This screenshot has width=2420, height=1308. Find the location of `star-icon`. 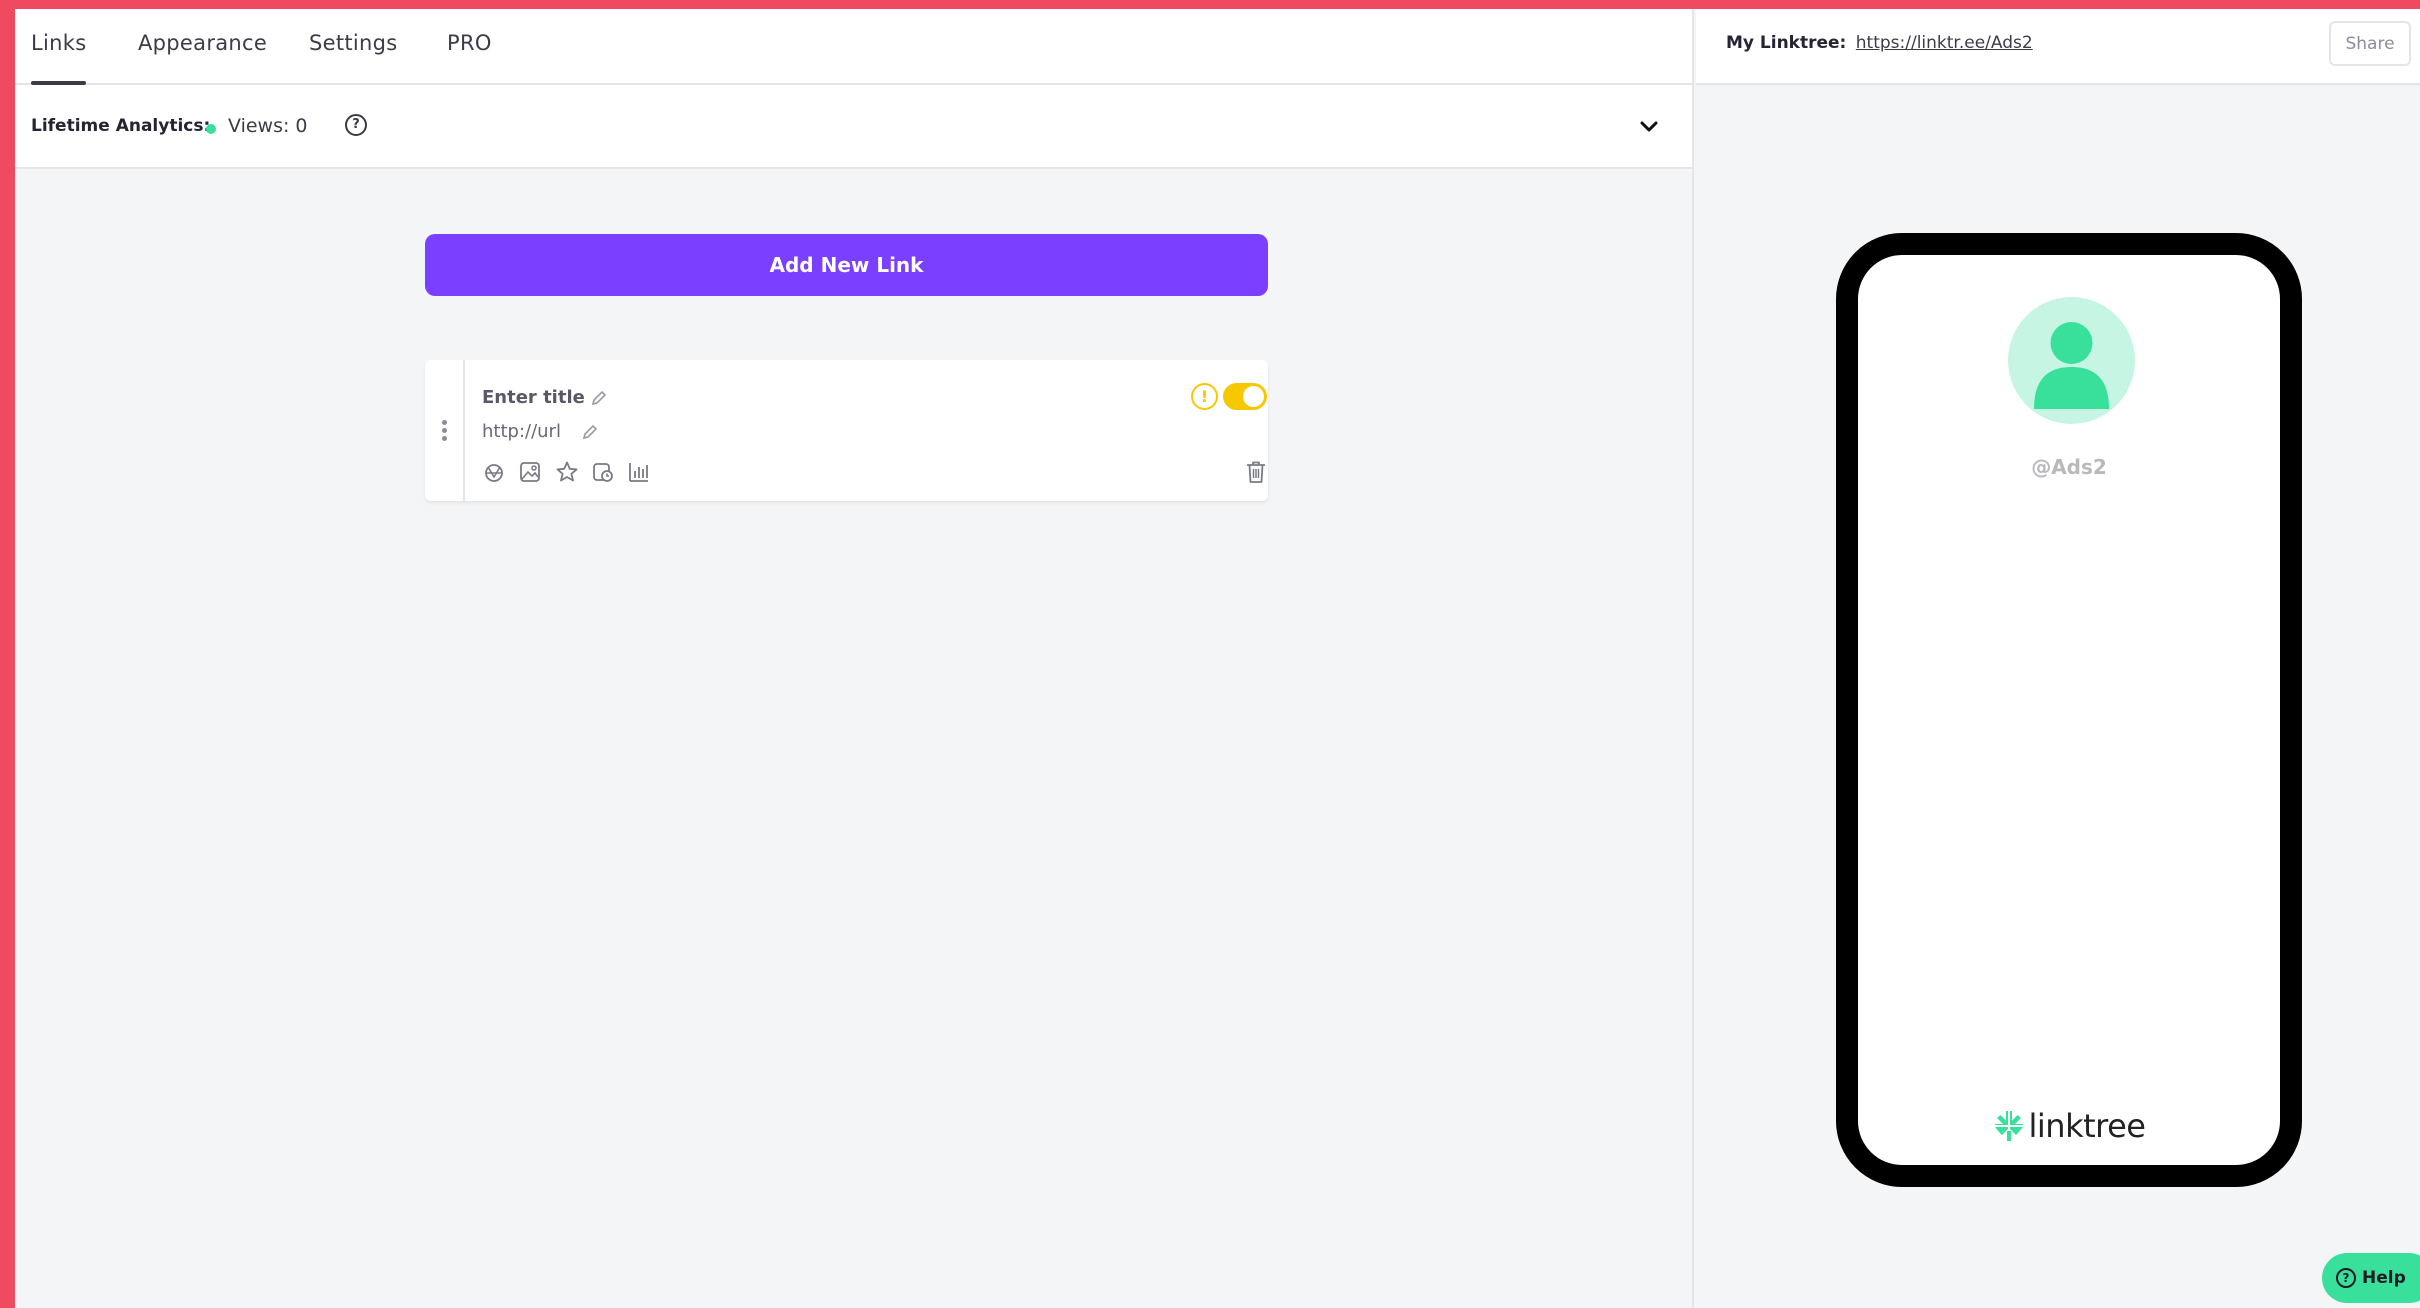

star-icon is located at coordinates (567, 472).